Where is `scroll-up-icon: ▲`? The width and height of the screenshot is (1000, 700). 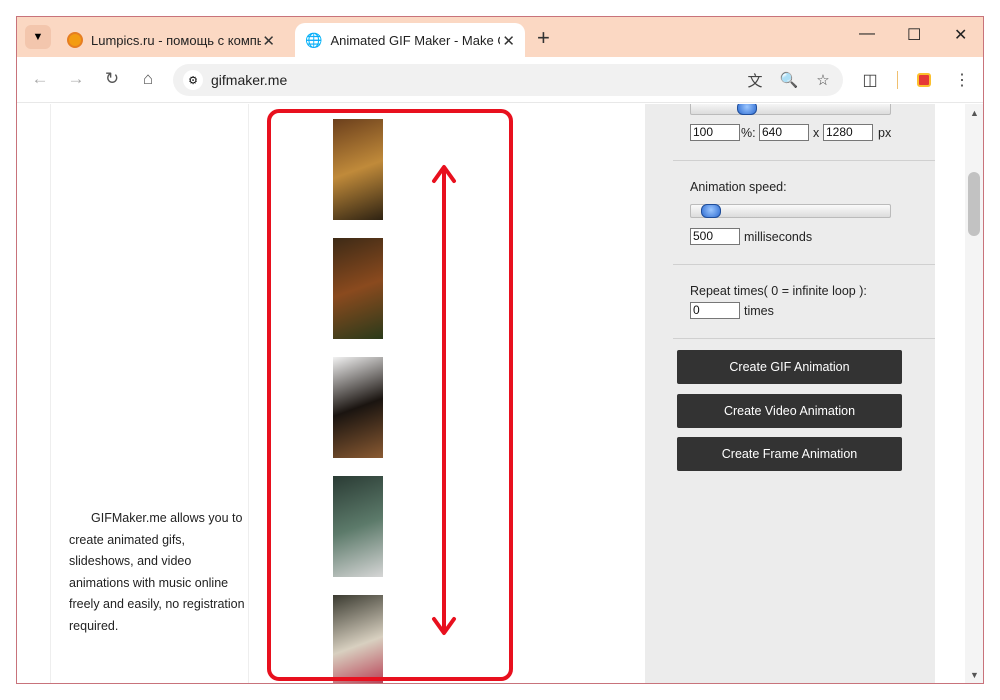 scroll-up-icon: ▲ is located at coordinates (974, 113).